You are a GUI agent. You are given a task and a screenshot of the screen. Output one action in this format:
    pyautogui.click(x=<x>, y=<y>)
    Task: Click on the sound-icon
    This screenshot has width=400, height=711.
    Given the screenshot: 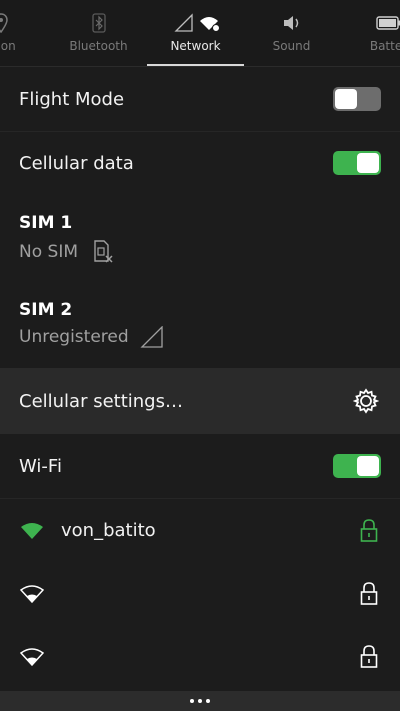 What is the action you would take?
    pyautogui.click(x=292, y=23)
    